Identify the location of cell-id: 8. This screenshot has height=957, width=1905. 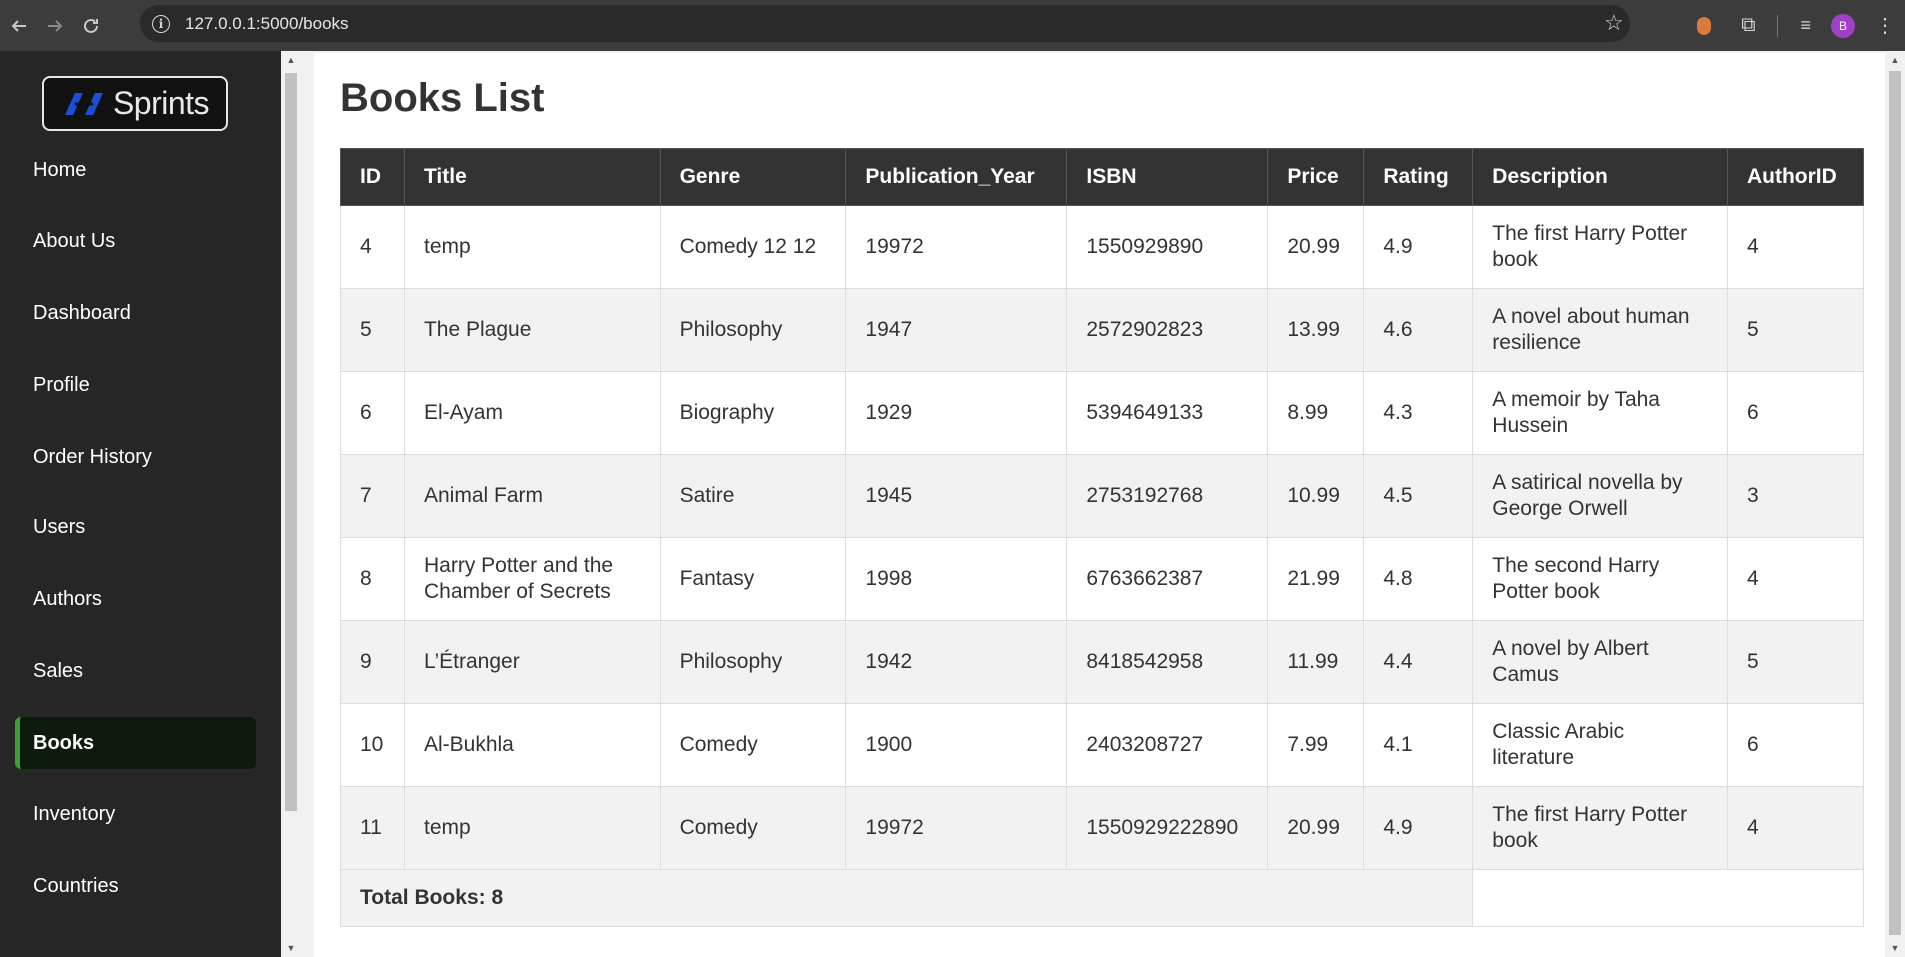
(372, 579).